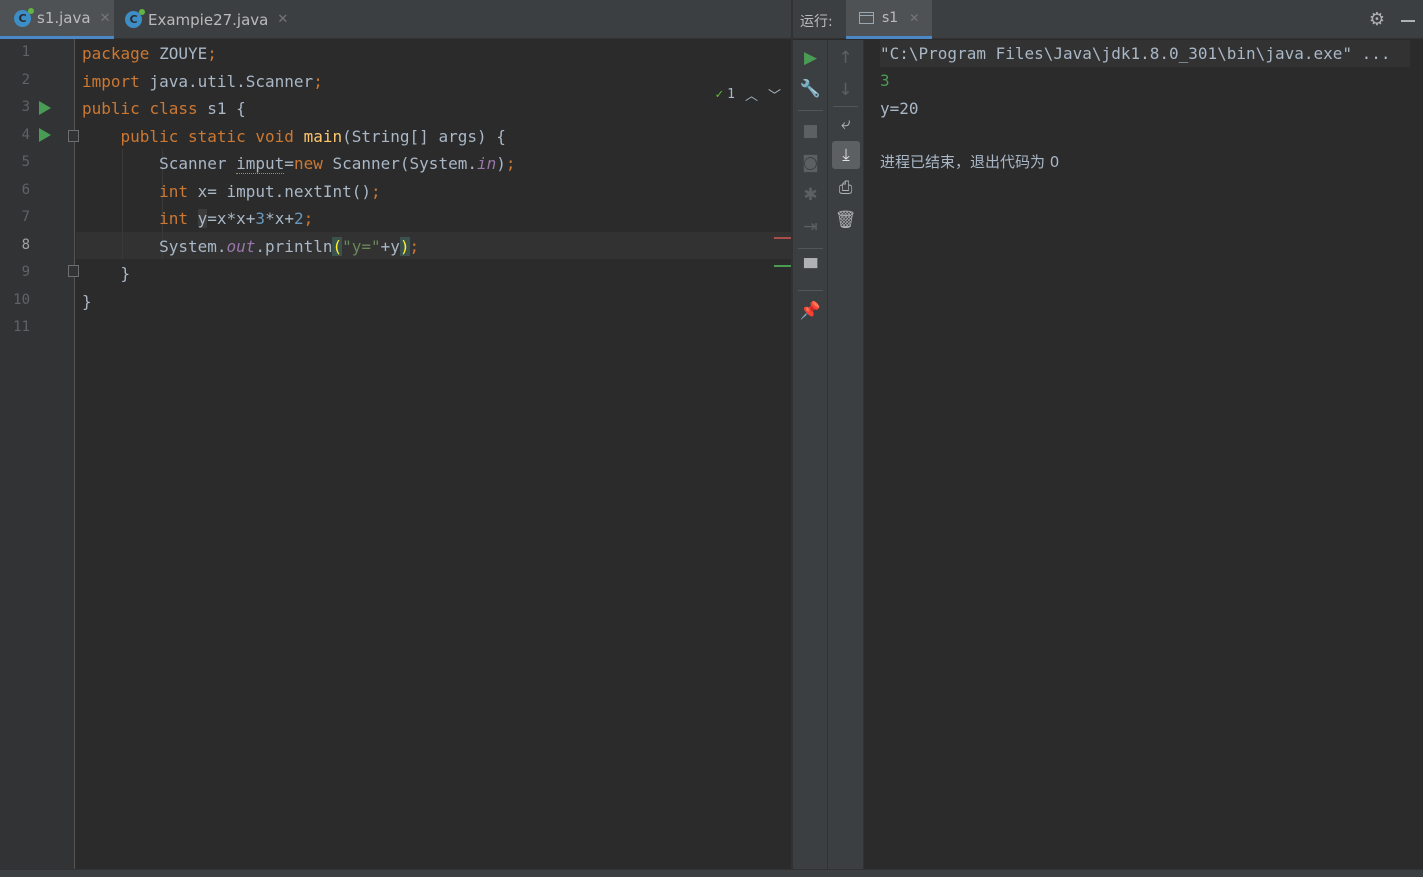 The image size is (1423, 877). Describe the element at coordinates (810, 89) in the screenshot. I see `wrench-icon: 🔧` at that location.